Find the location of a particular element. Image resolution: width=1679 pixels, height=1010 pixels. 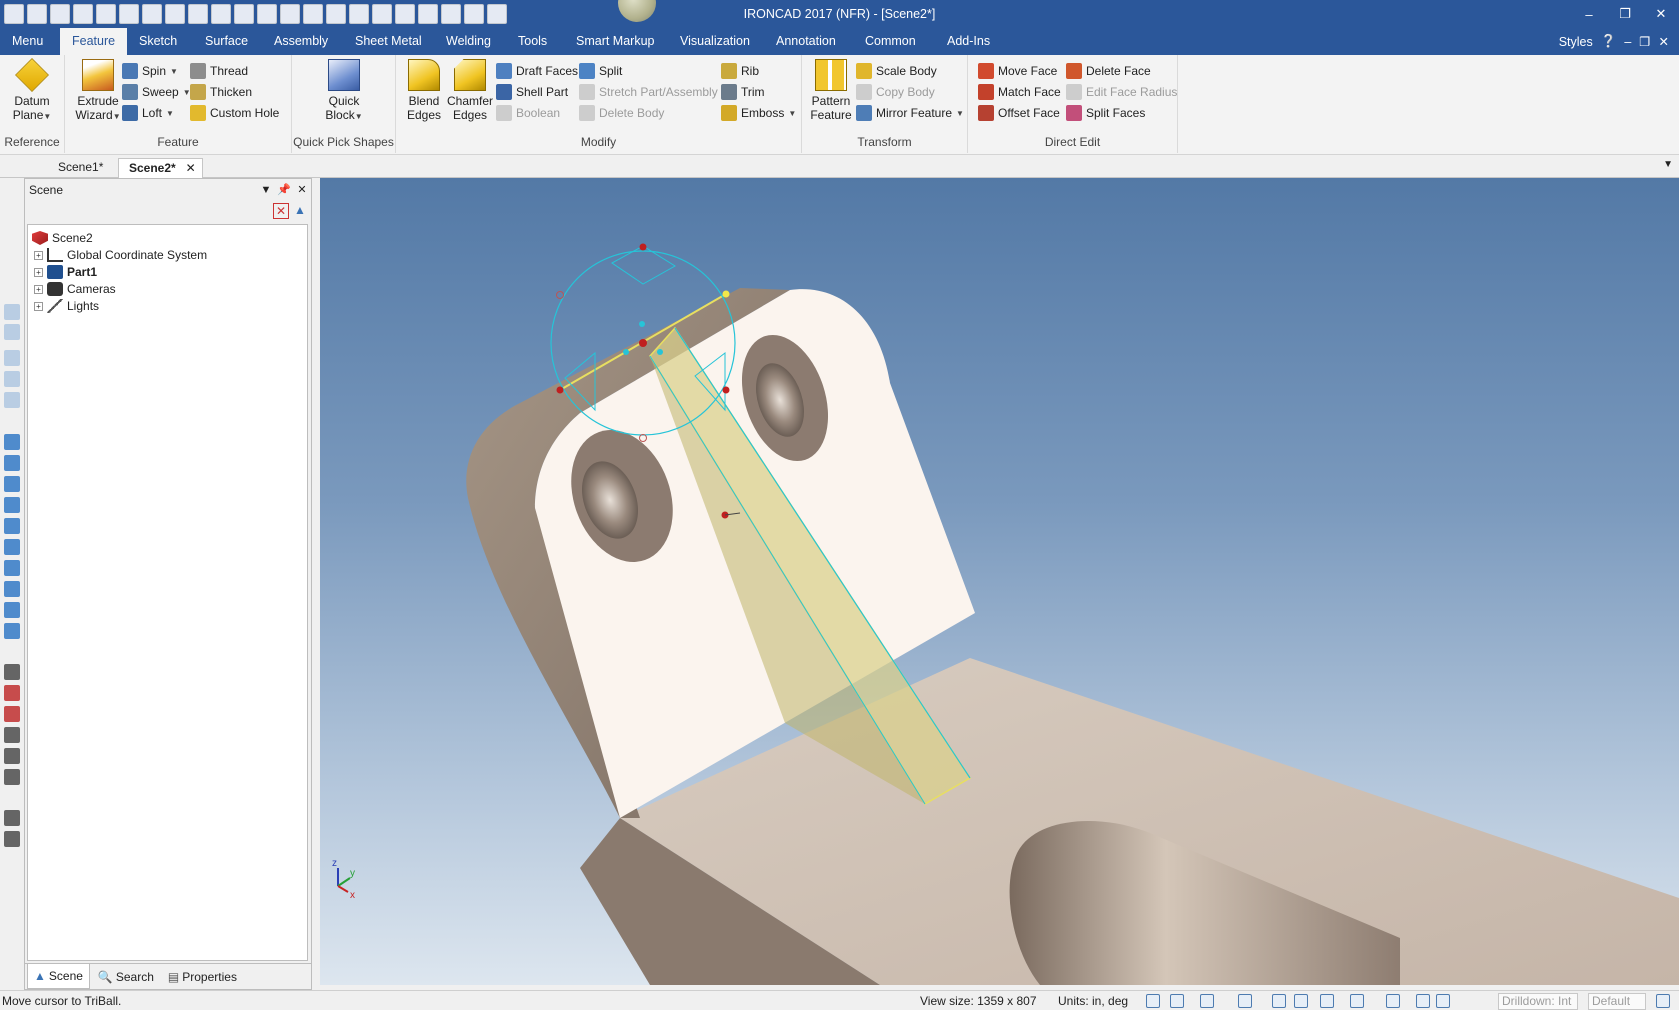

ribbon-restore-icon: ❐ is located at coordinates (1644, 41).